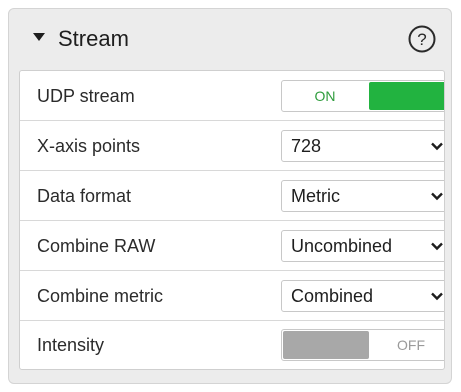  Describe the element at coordinates (306, 146) in the screenshot. I see `select-value: 728` at that location.